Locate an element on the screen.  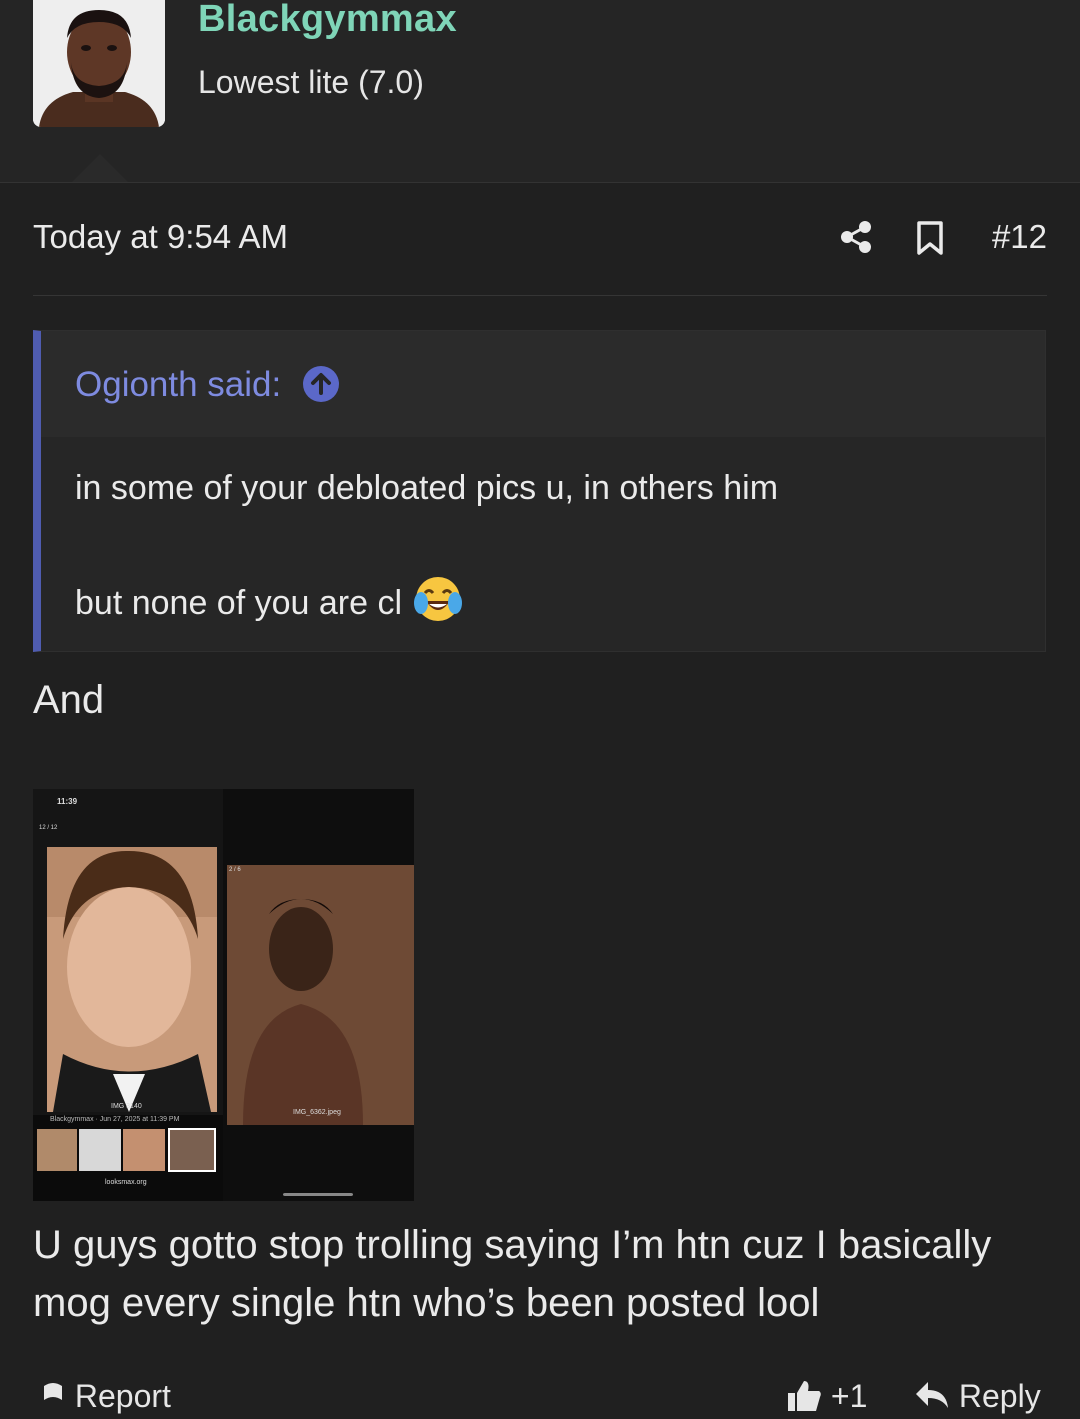
reaction-button: +1 is located at coordinates (826, 1398).